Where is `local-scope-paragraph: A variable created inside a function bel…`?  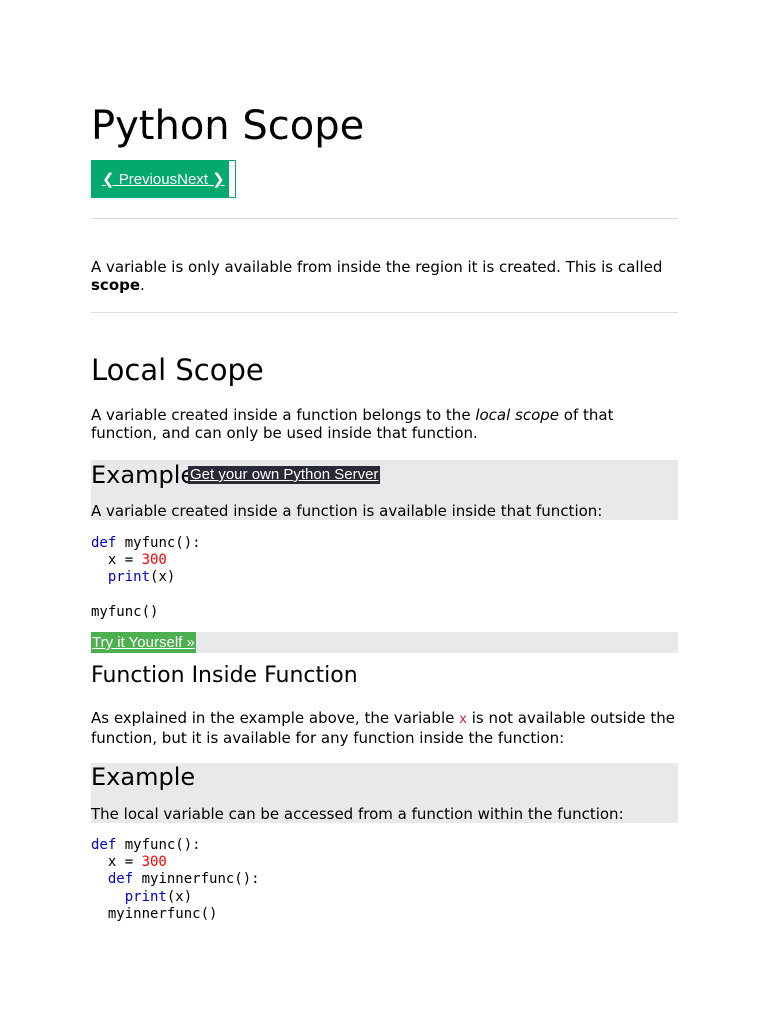 local-scope-paragraph: A variable created inside a function bel… is located at coordinates (384, 424).